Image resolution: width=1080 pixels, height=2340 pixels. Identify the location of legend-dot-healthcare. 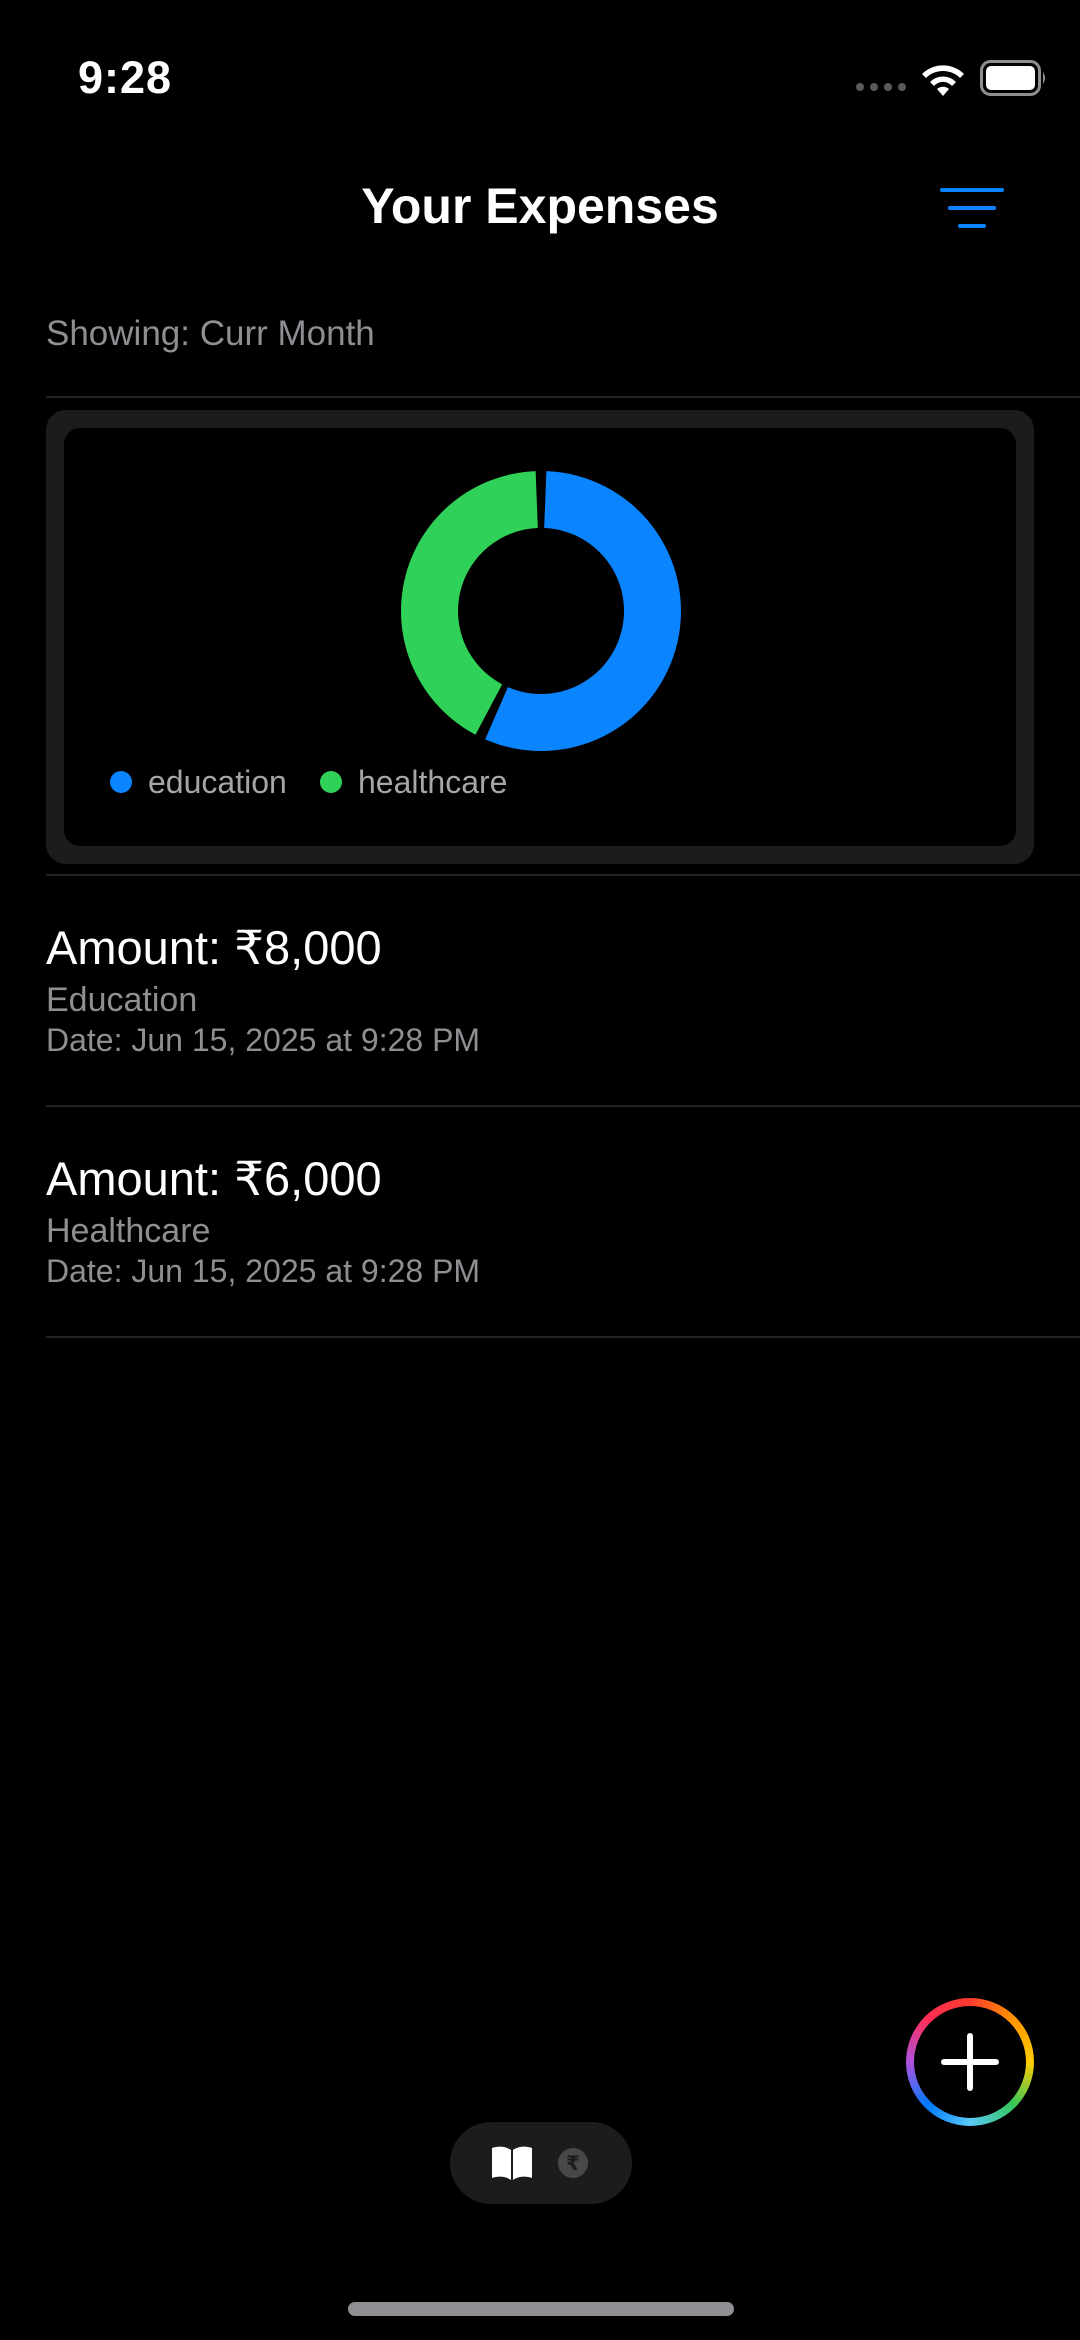
(331, 782).